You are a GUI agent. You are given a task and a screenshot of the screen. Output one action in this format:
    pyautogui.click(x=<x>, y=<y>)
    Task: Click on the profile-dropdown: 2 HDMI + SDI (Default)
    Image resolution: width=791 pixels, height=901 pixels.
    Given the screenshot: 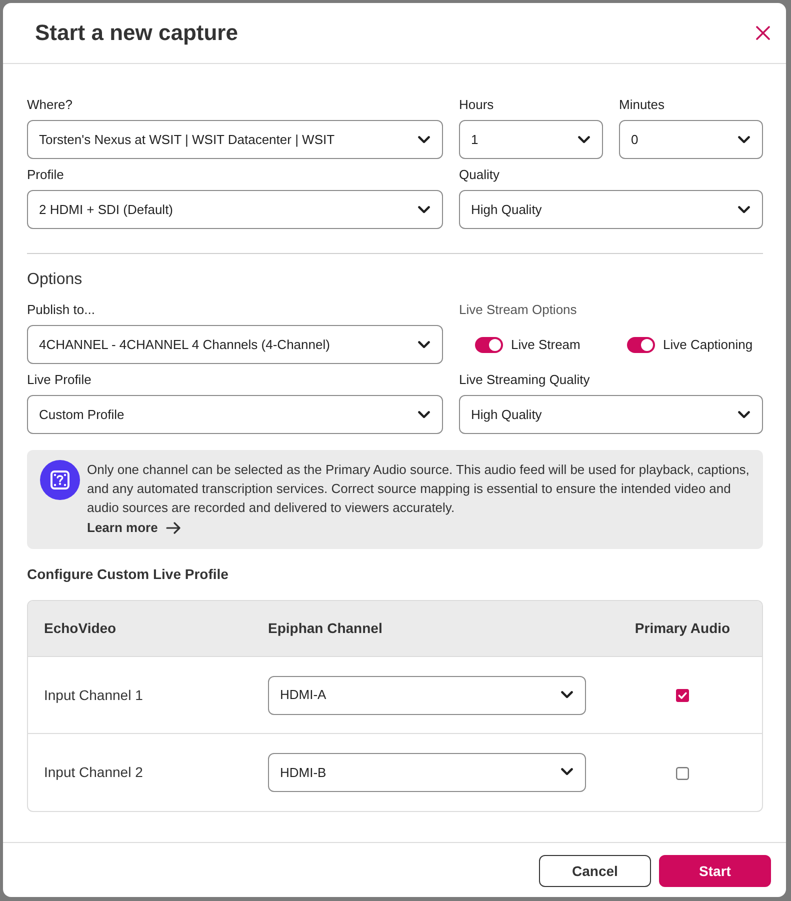 What is the action you would take?
    pyautogui.click(x=235, y=209)
    